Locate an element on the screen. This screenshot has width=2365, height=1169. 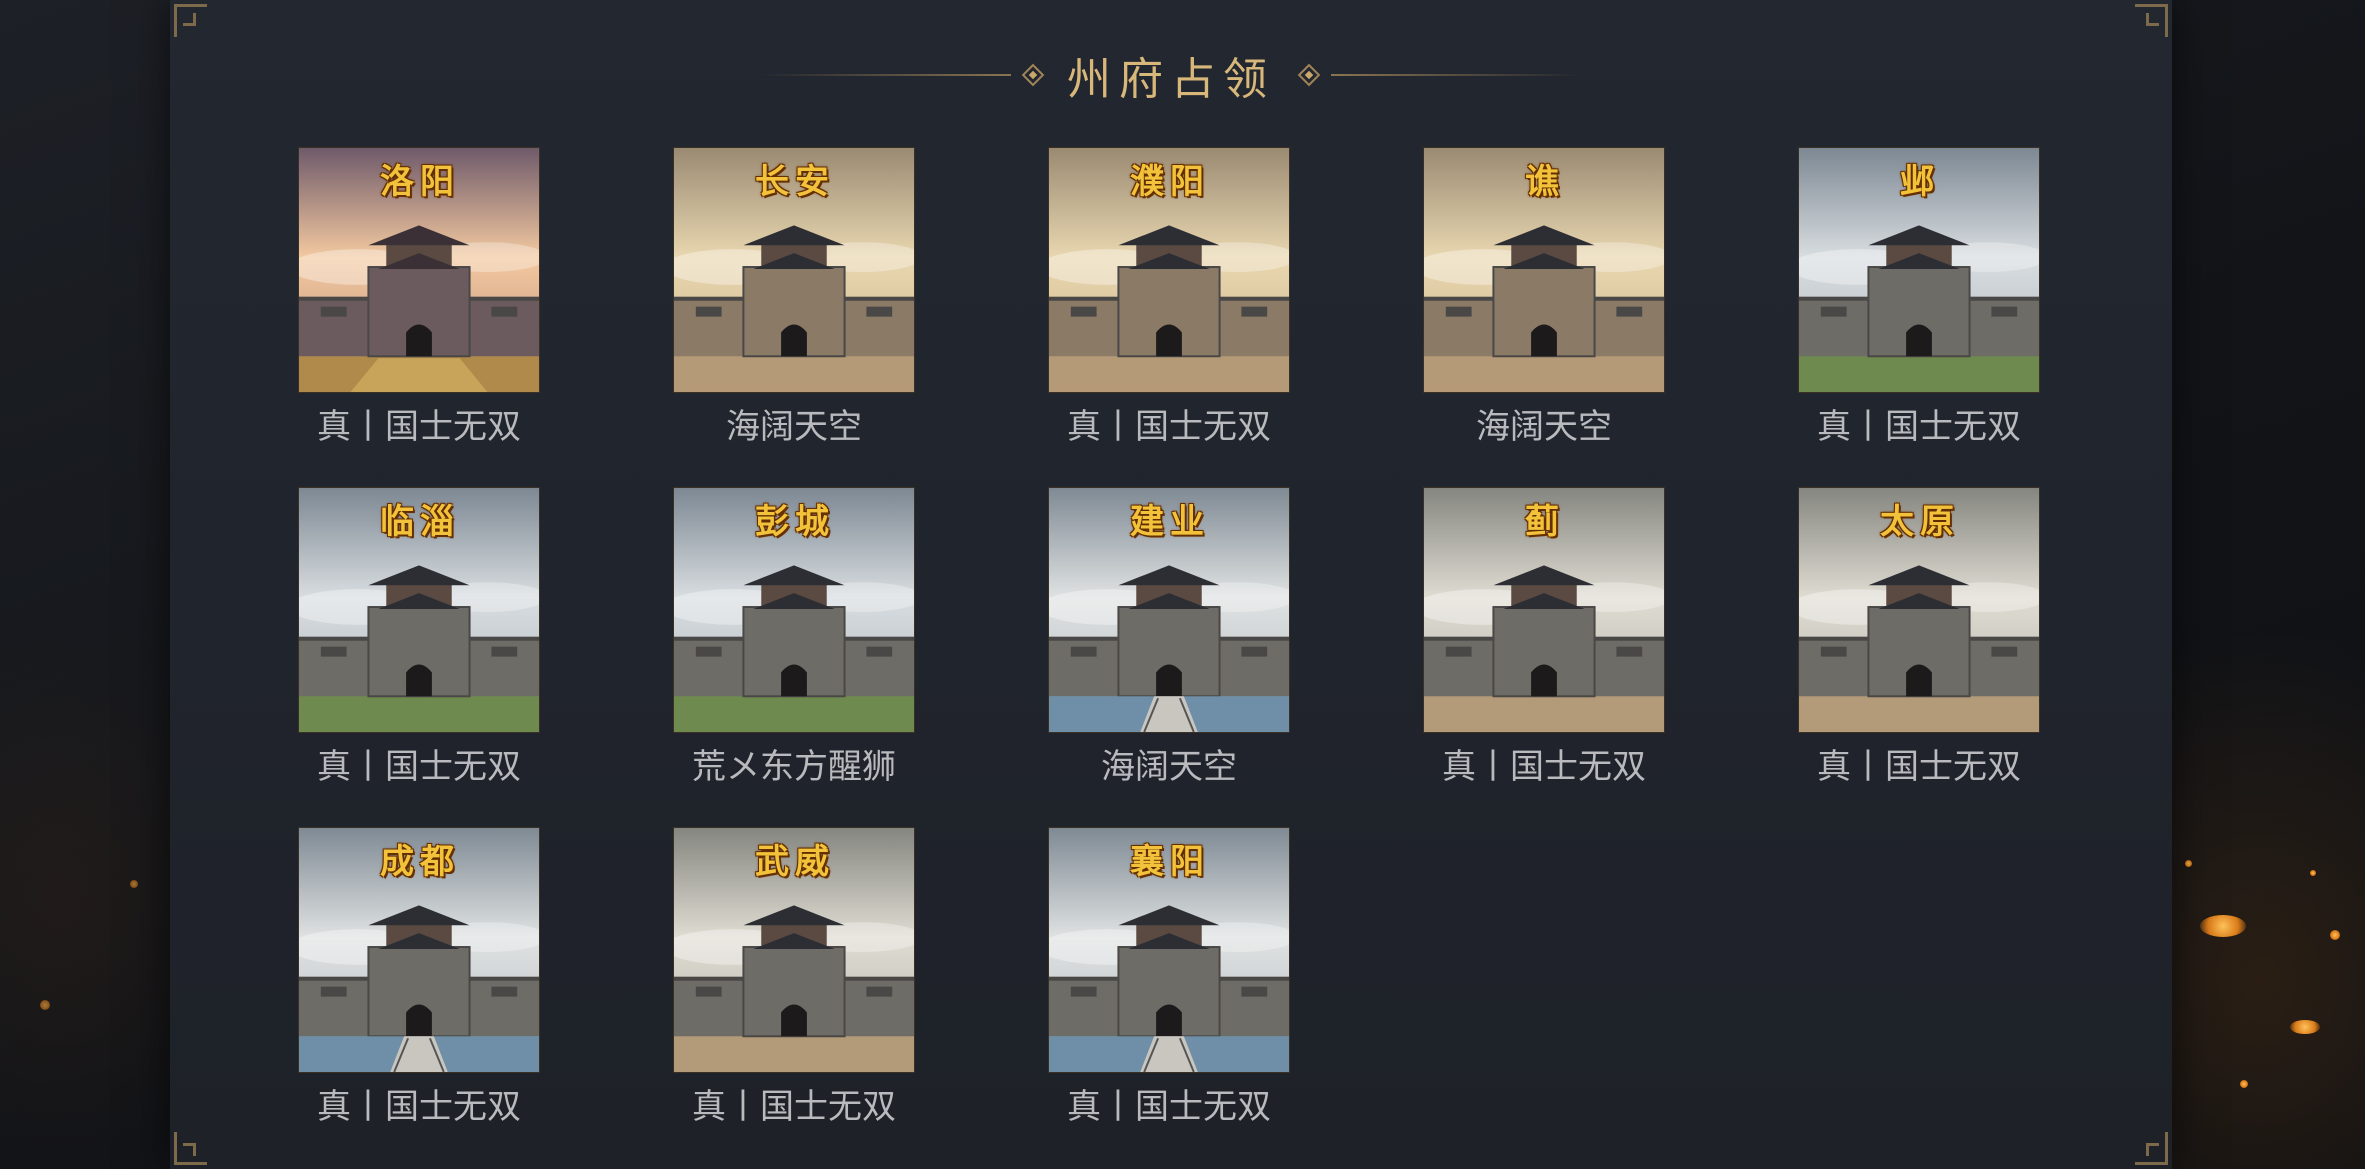
city-image: 邺 is located at coordinates (1919, 270).